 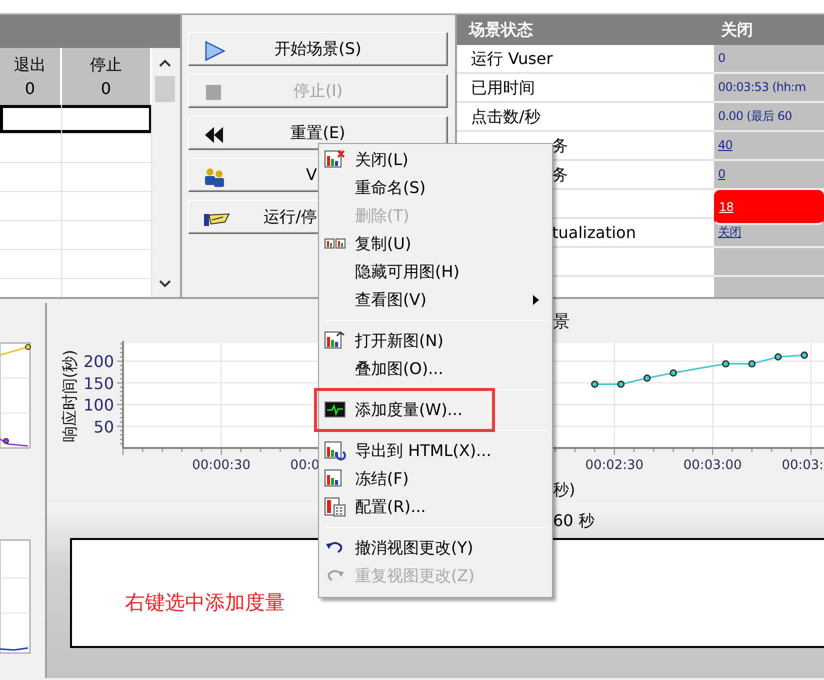 I want to click on tick-label: 200, so click(x=98, y=362).